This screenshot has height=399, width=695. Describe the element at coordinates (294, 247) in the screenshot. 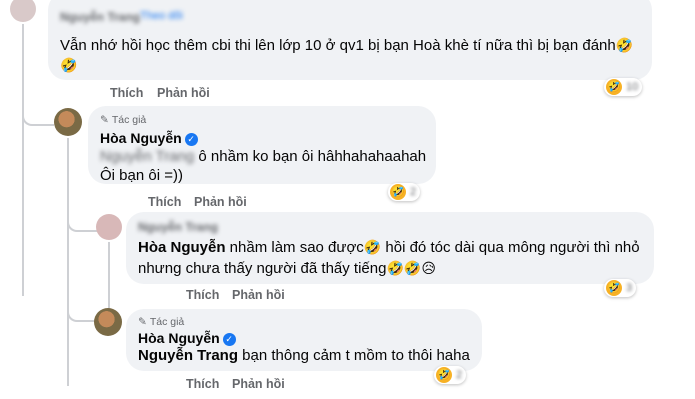

I see `comment-text-content: nhầm làm sao được` at that location.